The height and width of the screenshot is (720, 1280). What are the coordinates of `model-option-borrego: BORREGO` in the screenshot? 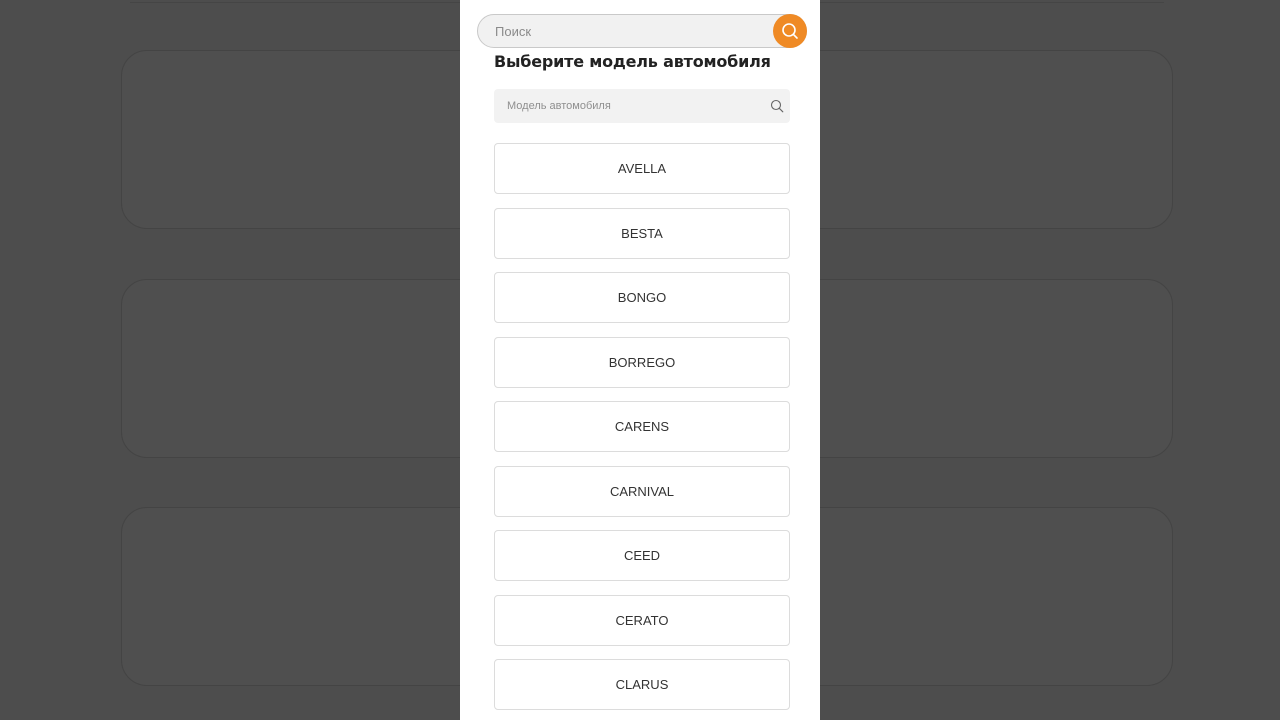 It's located at (642, 362).